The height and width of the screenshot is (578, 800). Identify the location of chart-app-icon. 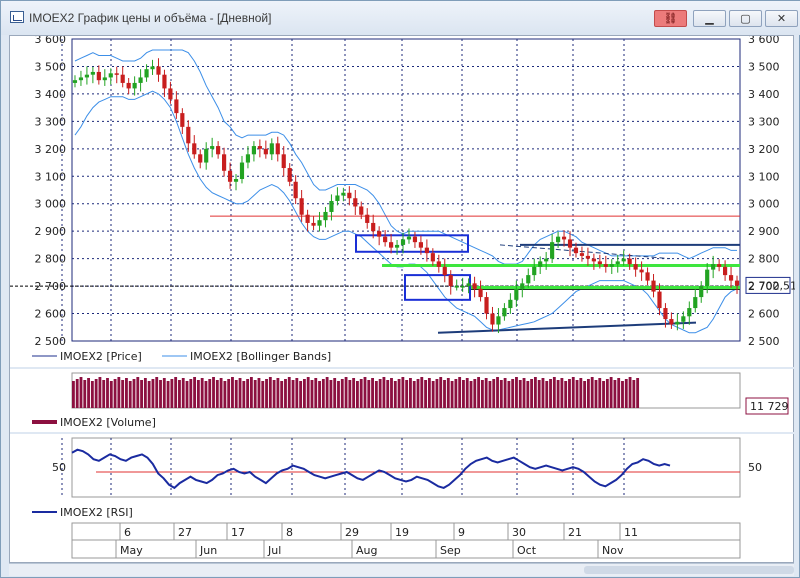
(17, 17).